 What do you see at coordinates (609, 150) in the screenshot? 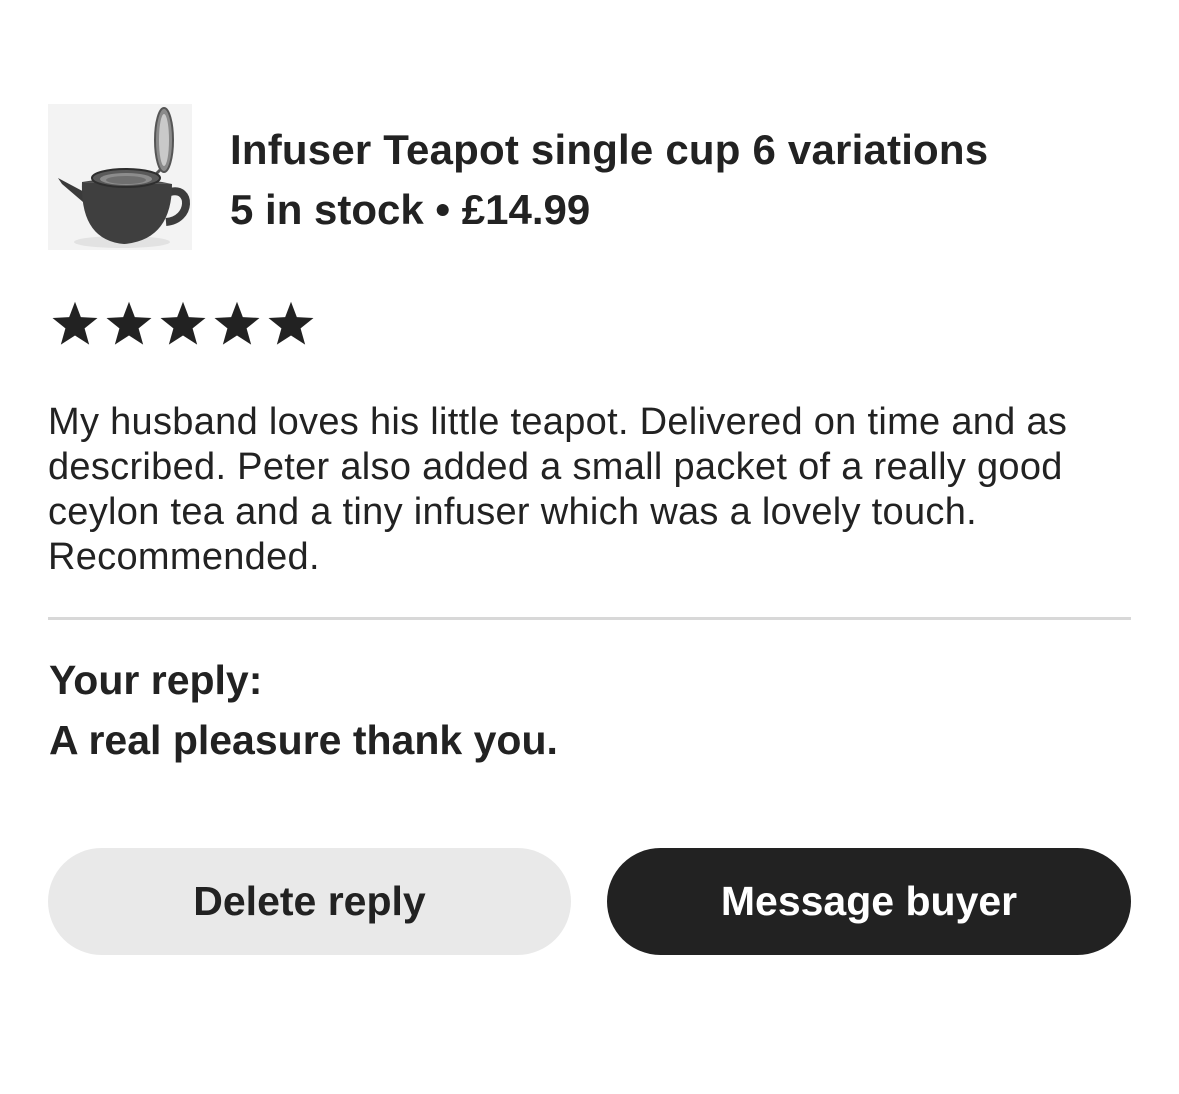
I see `product-title: Infuser Teapot single cup 6 variations` at bounding box center [609, 150].